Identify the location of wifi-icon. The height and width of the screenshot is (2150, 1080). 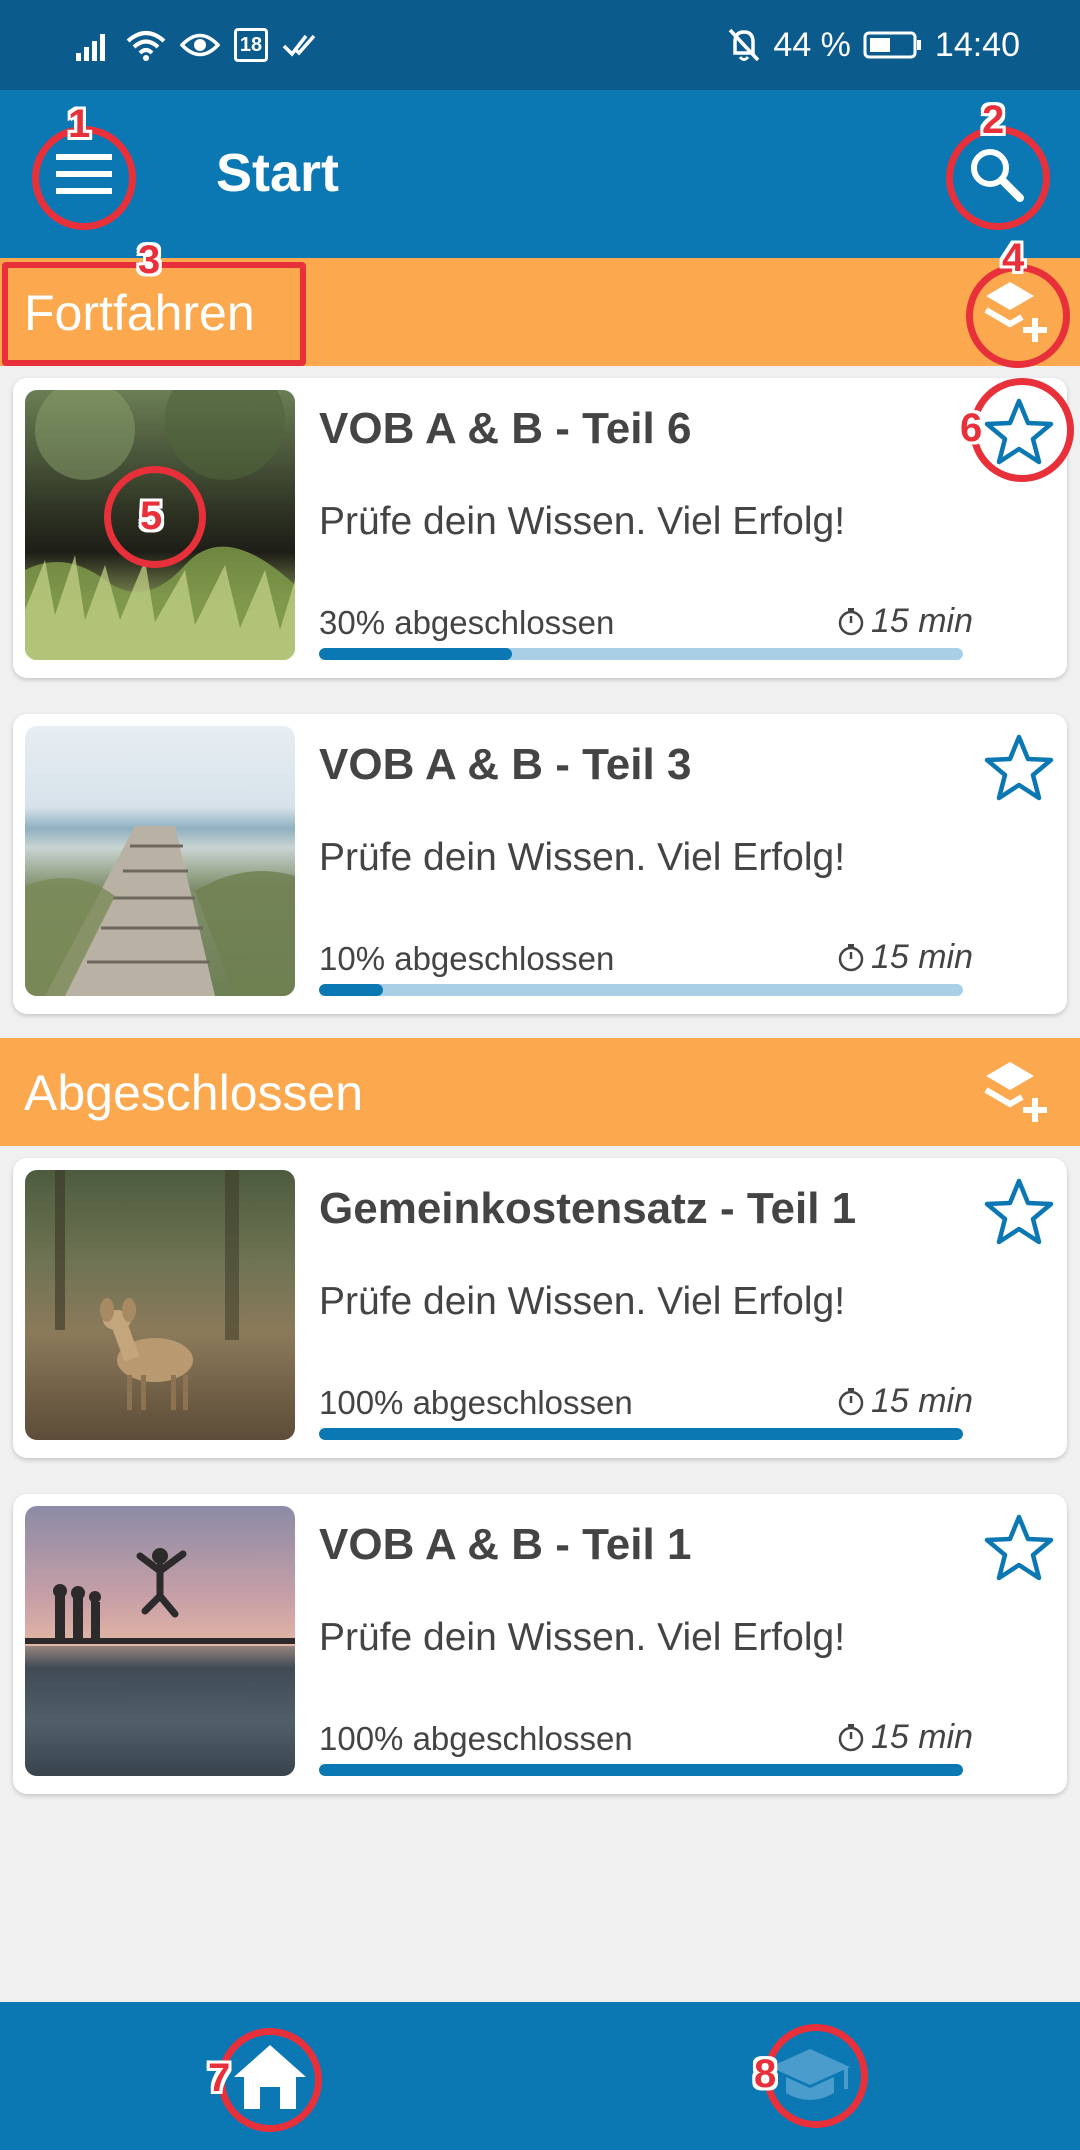
(146, 46).